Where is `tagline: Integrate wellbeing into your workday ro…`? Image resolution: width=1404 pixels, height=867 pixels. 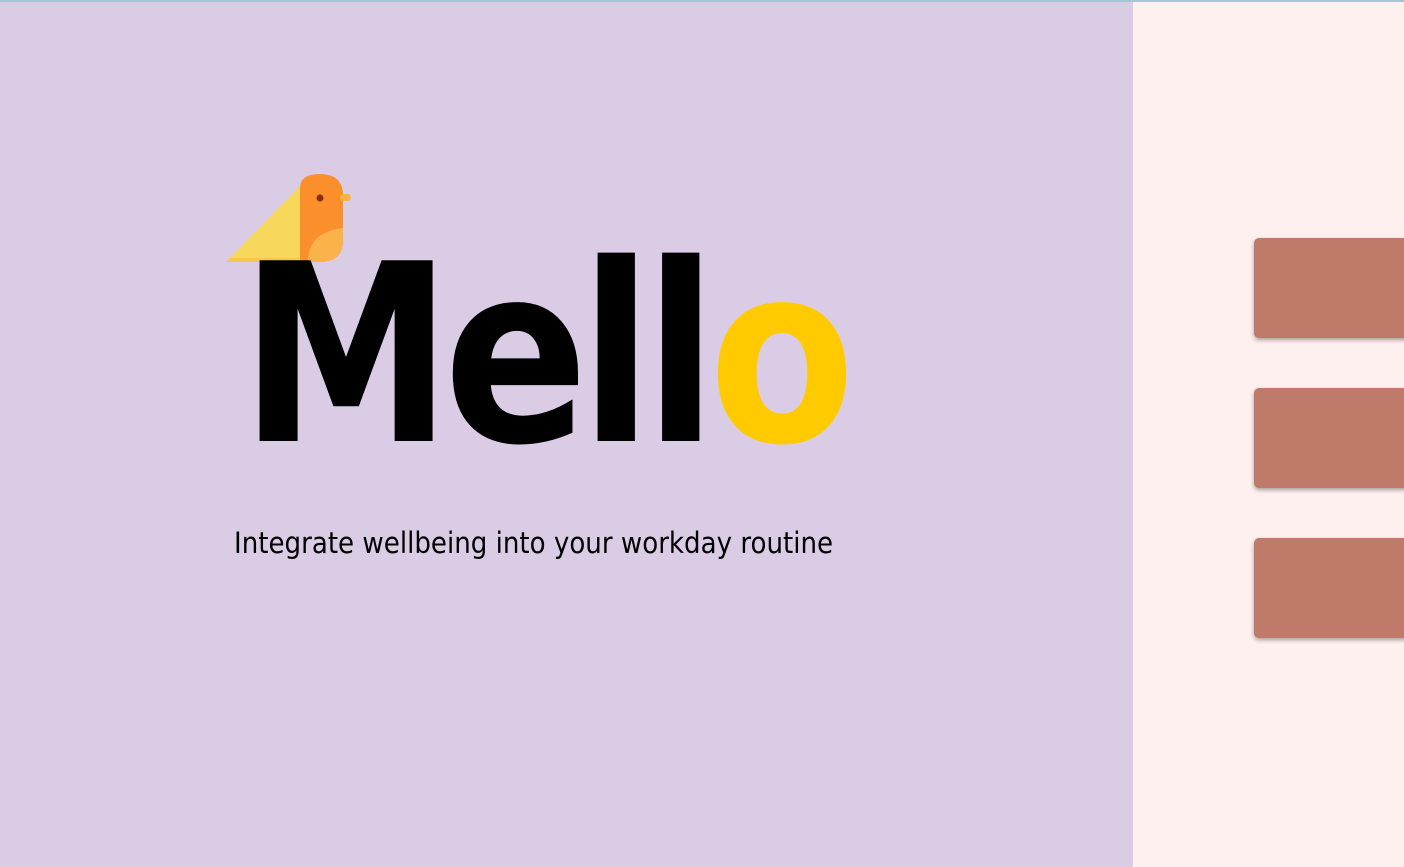 tagline: Integrate wellbeing into your workday ro… is located at coordinates (534, 543).